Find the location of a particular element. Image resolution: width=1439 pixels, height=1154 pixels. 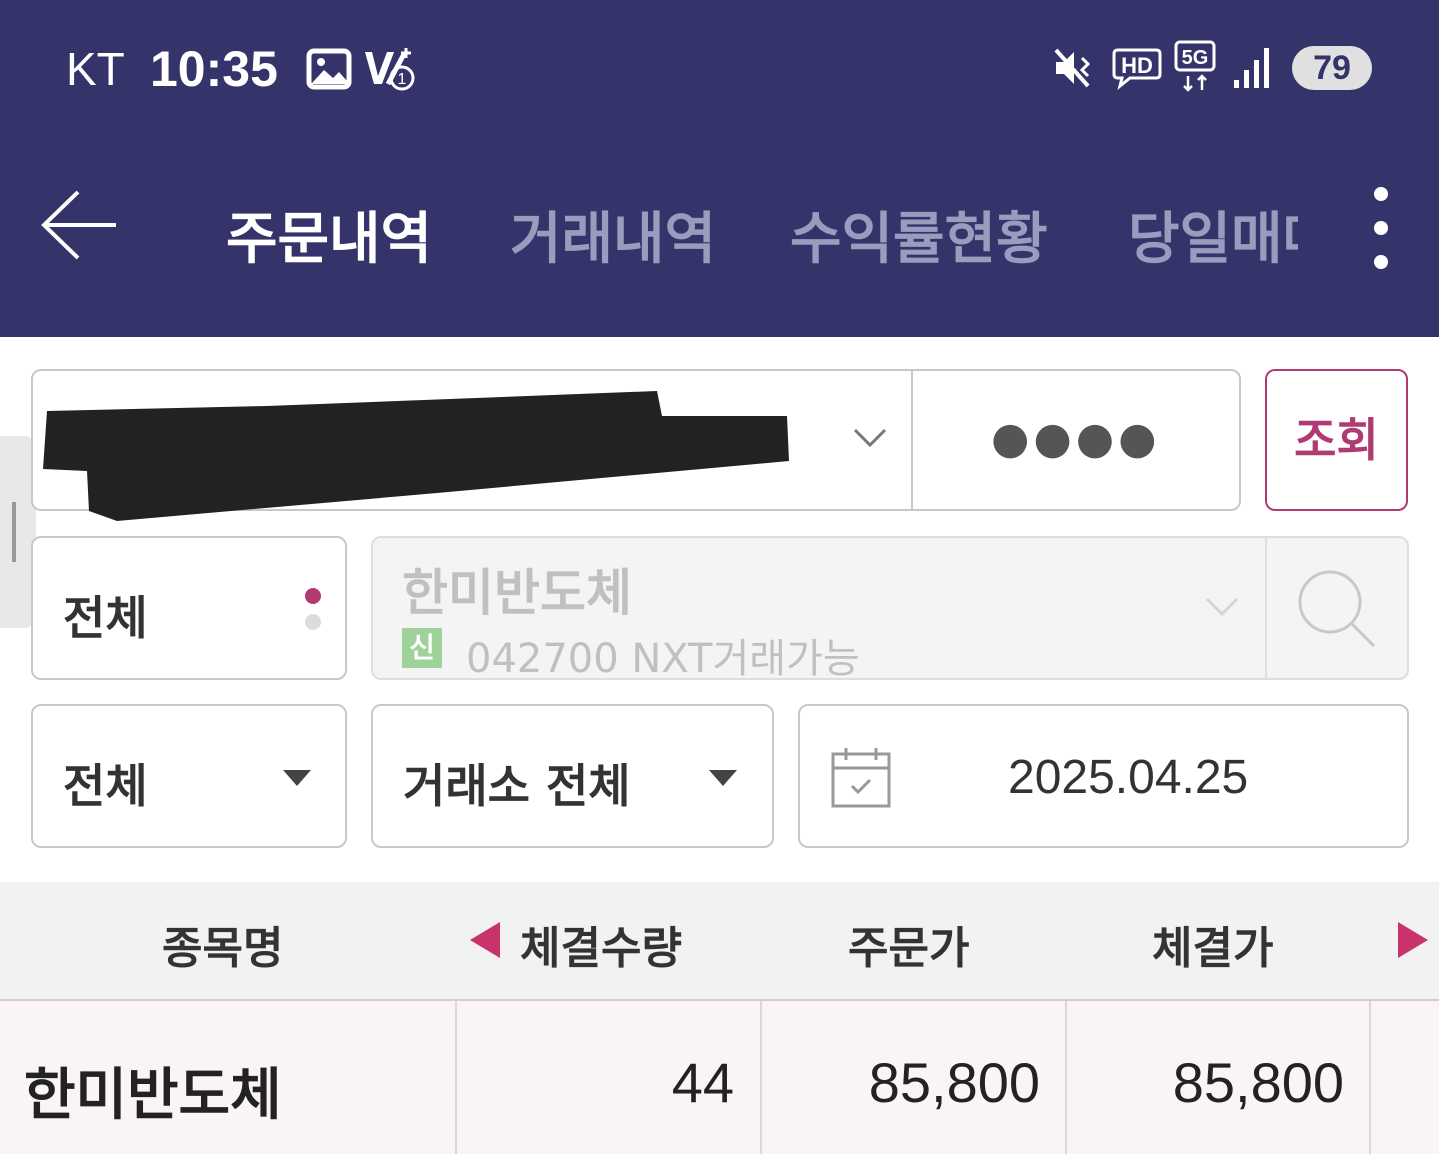

row-stock-name: 한미반도체 is located at coordinates (153, 1095).